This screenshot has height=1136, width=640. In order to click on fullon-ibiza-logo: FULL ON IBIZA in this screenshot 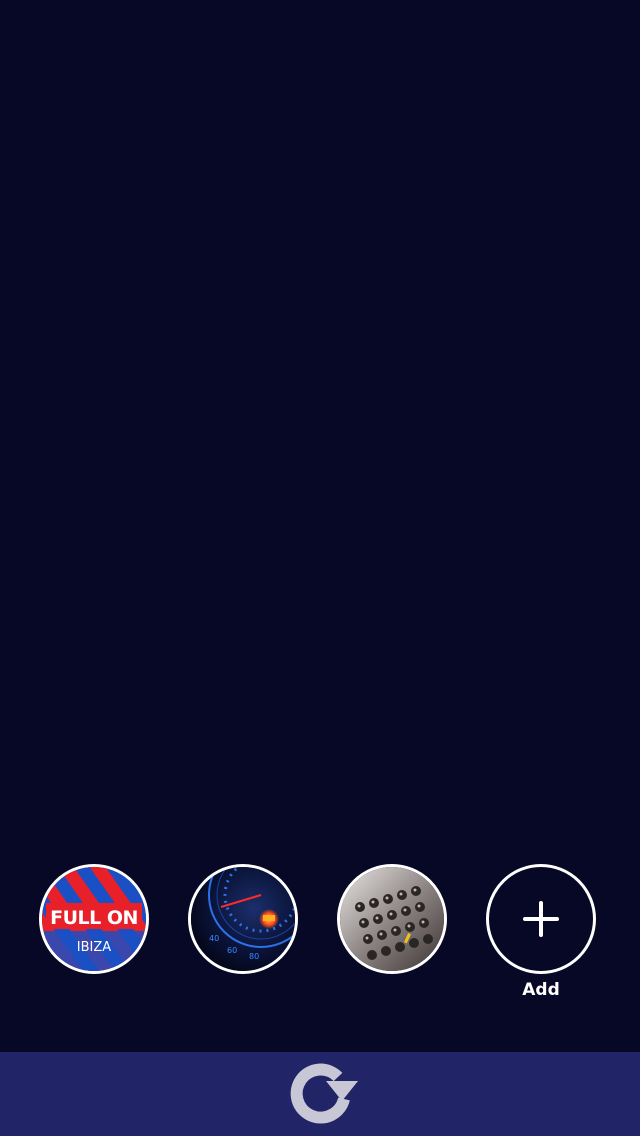, I will do `click(94, 919)`.